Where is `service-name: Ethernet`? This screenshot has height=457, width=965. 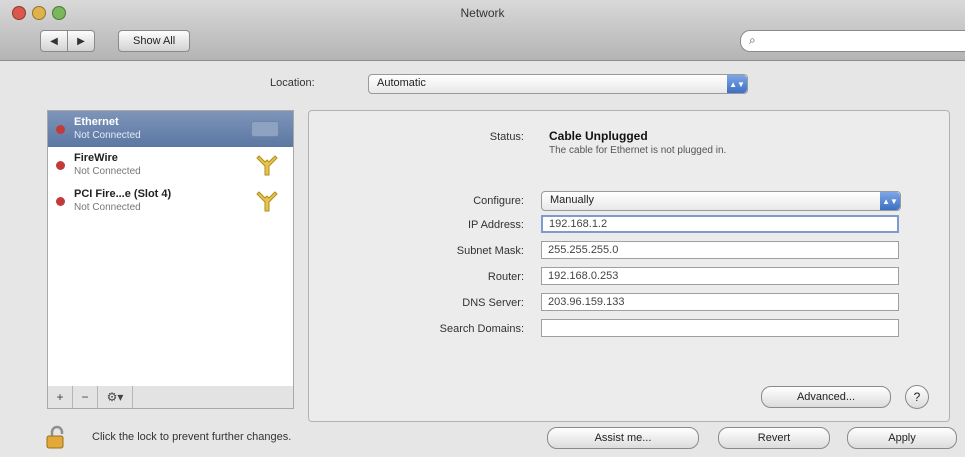
service-name: Ethernet is located at coordinates (96, 122).